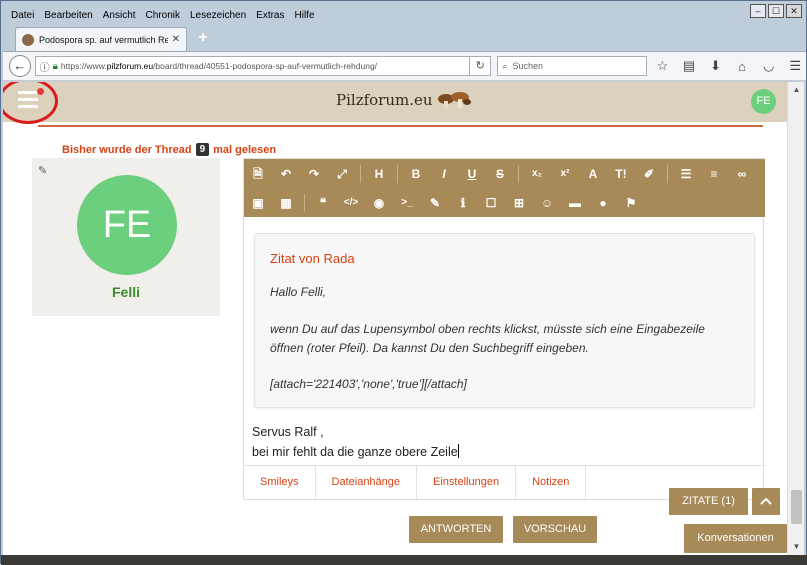  Describe the element at coordinates (714, 174) in the screenshot. I see `align-icon: ≡` at that location.